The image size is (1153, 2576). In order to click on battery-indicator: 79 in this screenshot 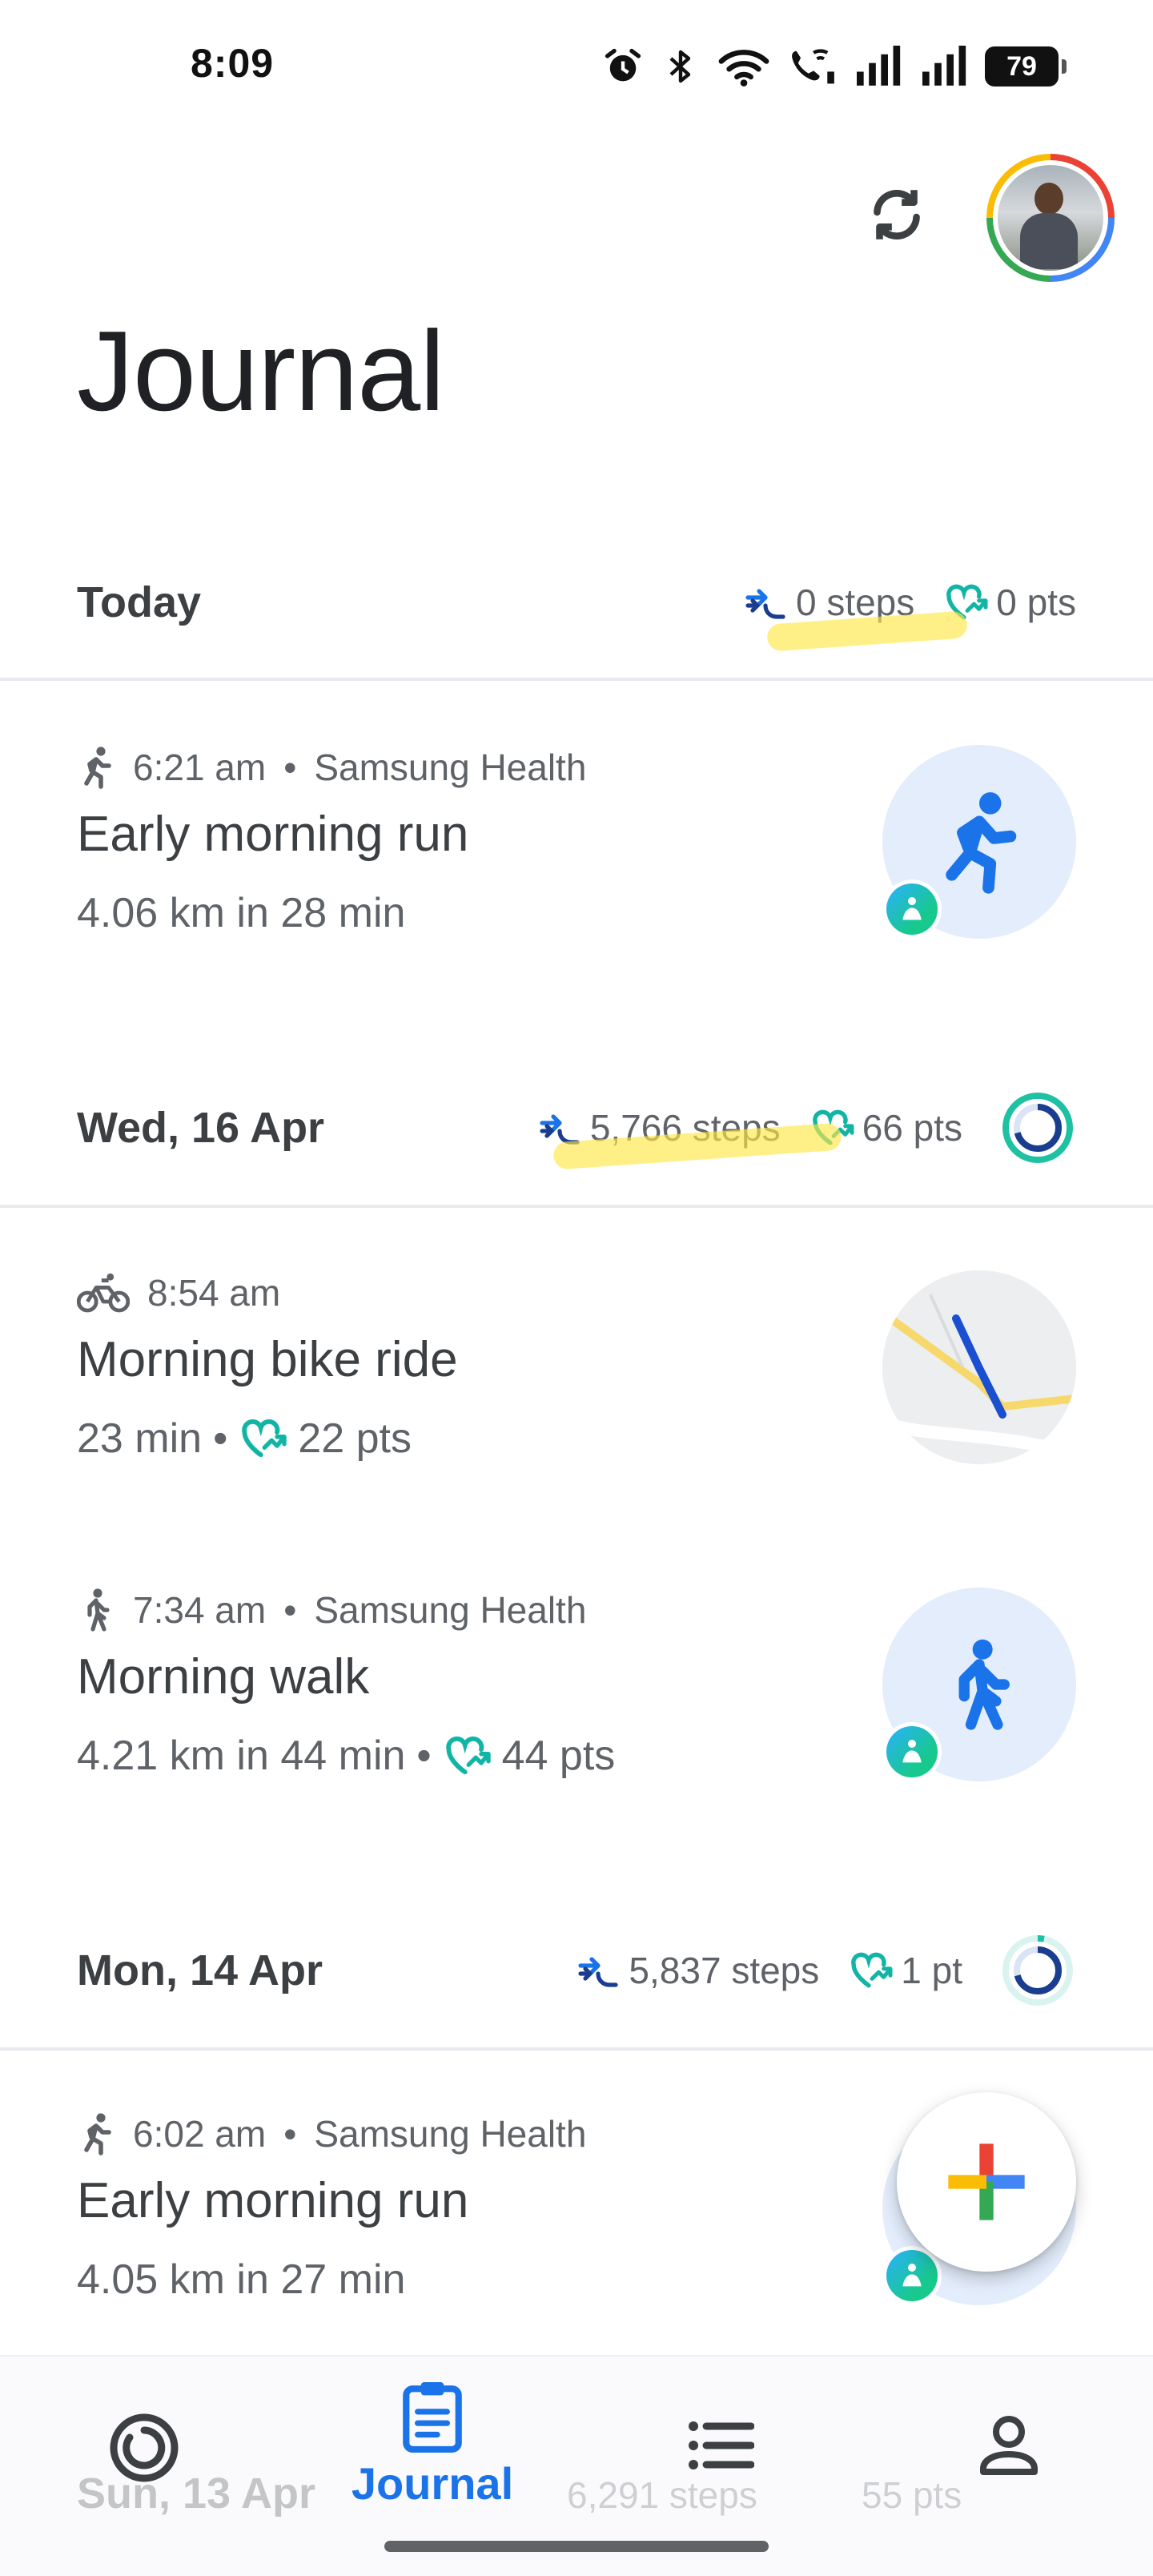, I will do `click(1026, 66)`.